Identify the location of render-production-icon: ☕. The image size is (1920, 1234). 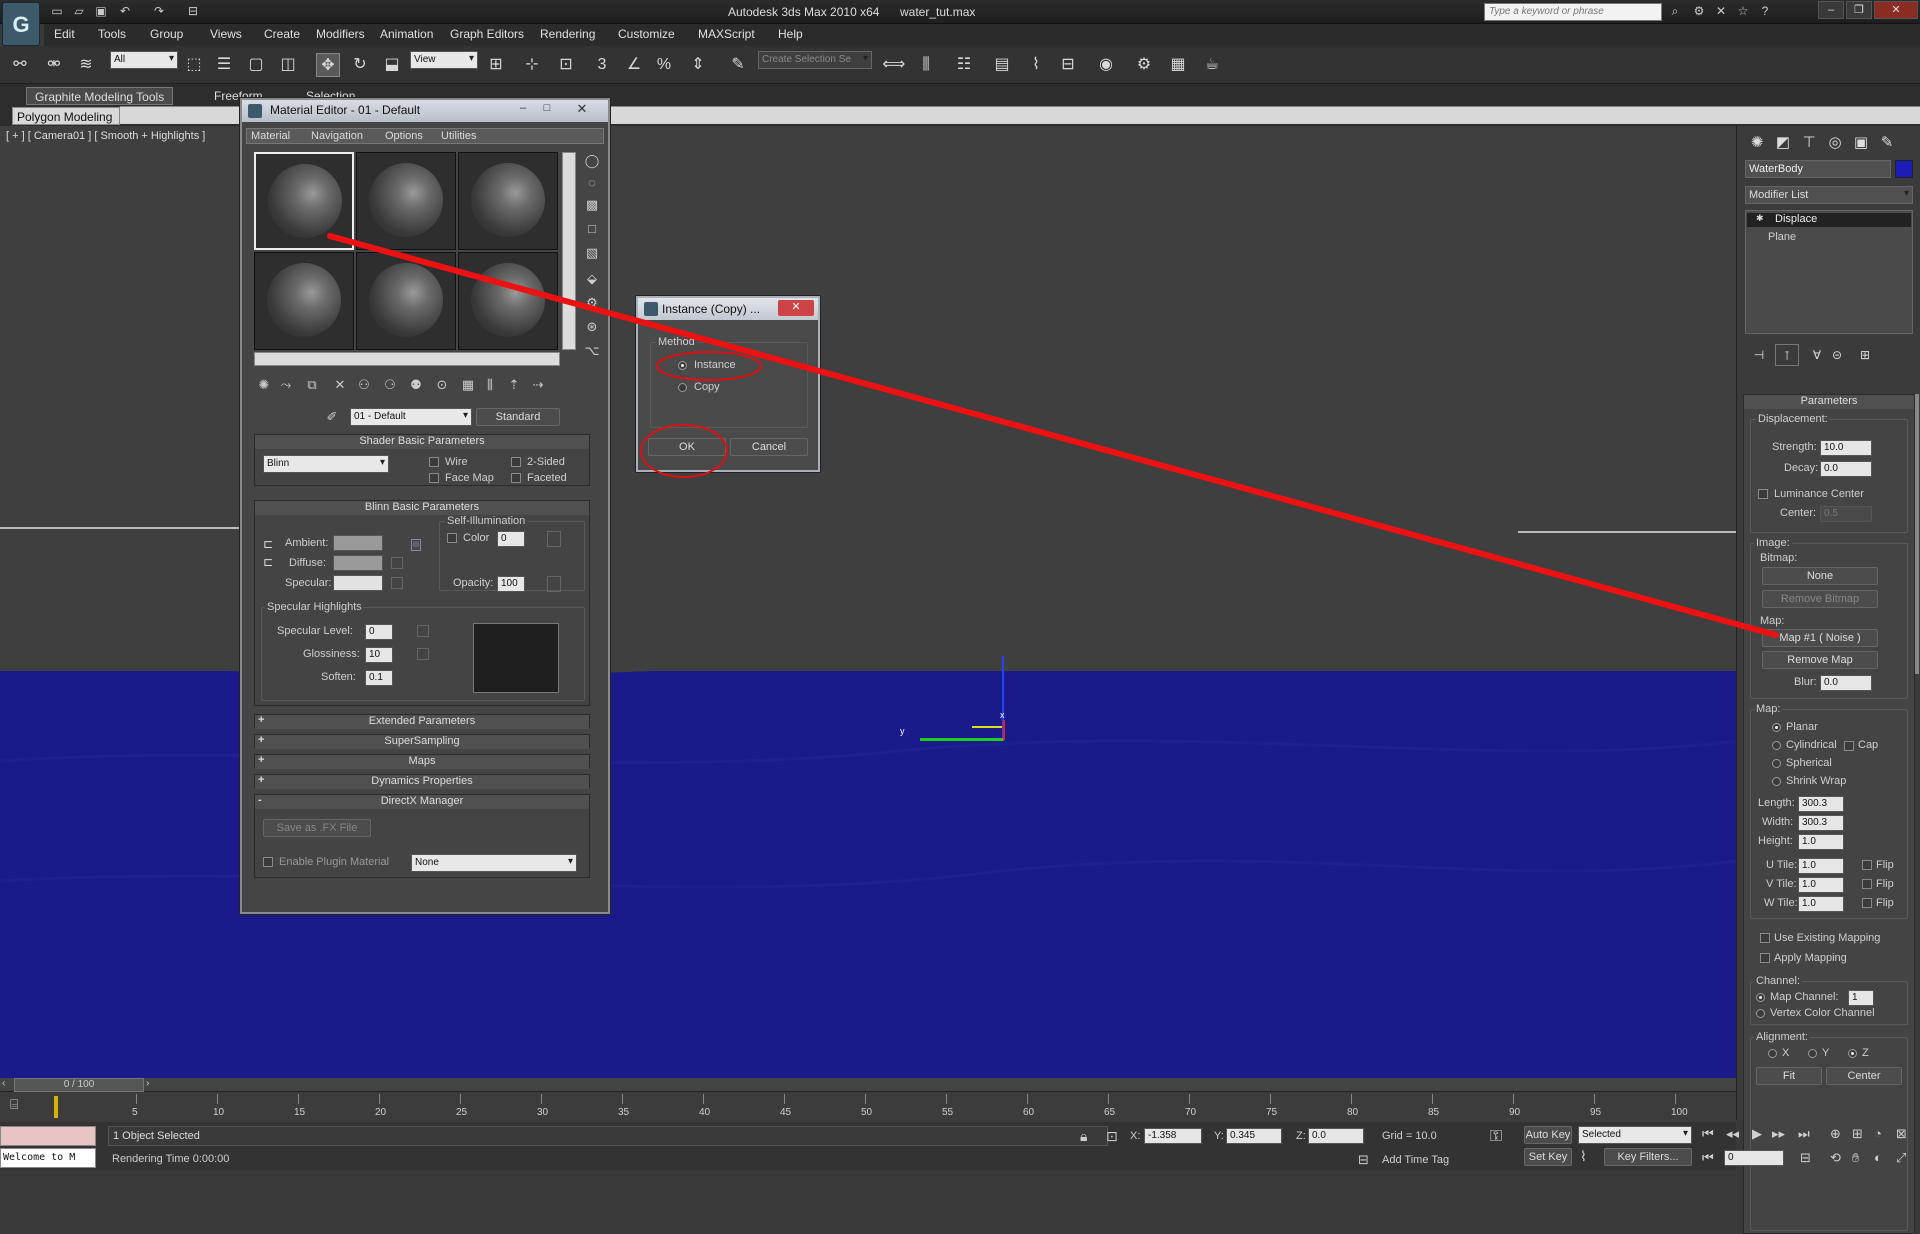
(1212, 65).